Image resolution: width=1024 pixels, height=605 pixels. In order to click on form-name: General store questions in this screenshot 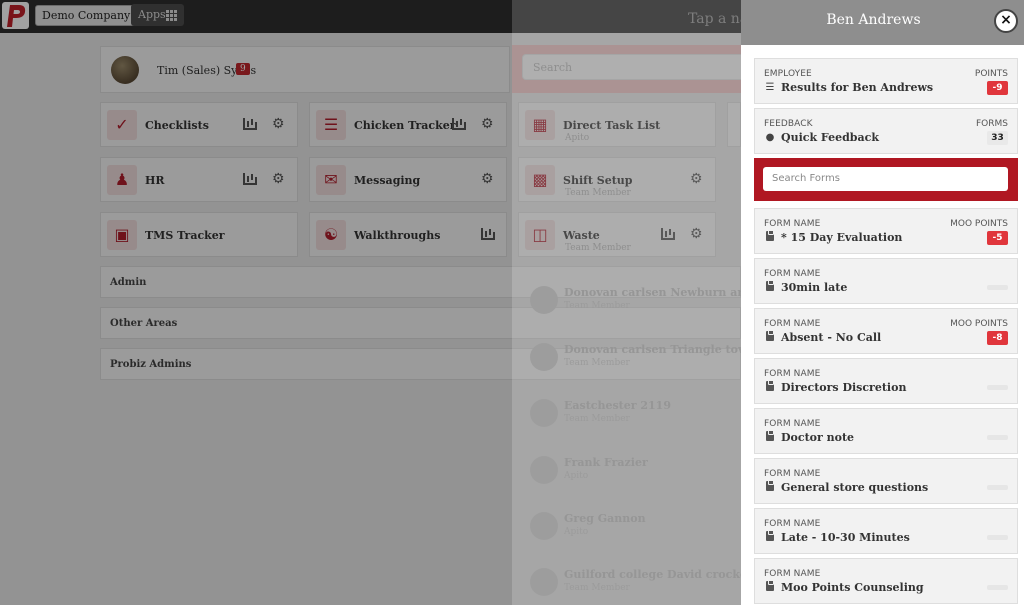, I will do `click(855, 487)`.